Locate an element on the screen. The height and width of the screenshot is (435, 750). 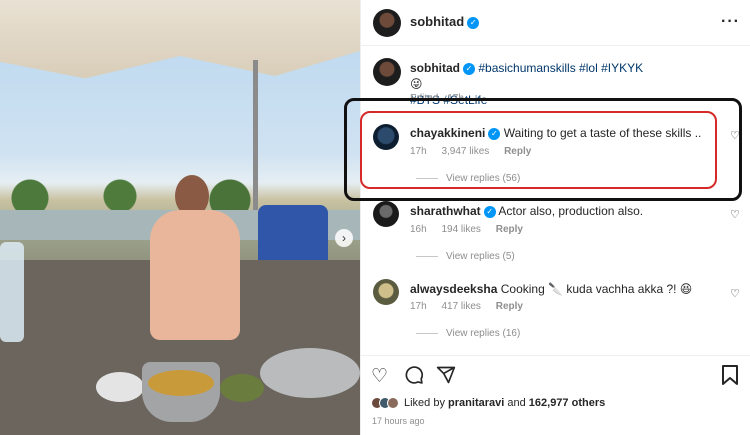
bookmark-icon is located at coordinates (730, 378).